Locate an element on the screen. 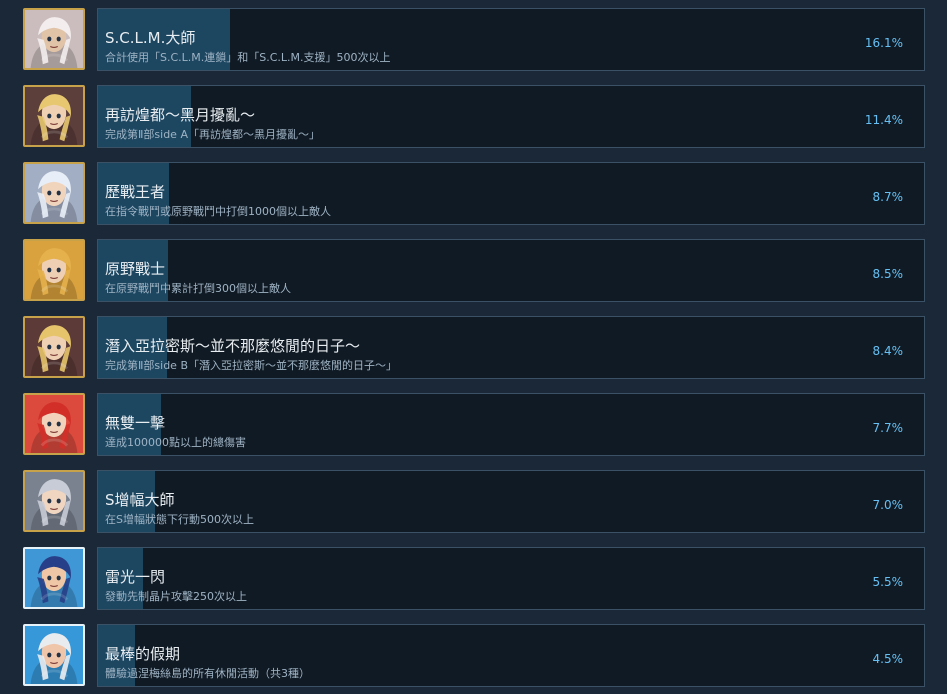  achievement-percent: 8.7% is located at coordinates (888, 197).